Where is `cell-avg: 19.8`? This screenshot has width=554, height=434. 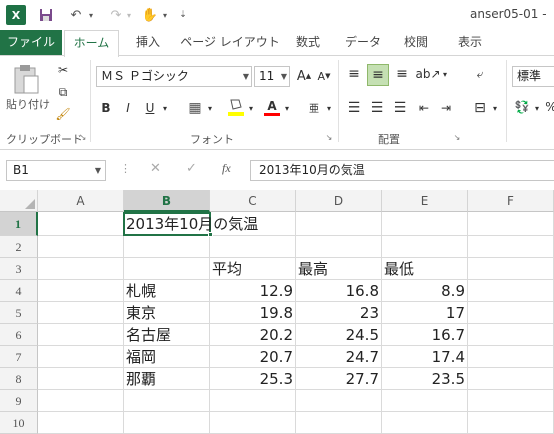
cell-avg: 19.8 is located at coordinates (253, 313).